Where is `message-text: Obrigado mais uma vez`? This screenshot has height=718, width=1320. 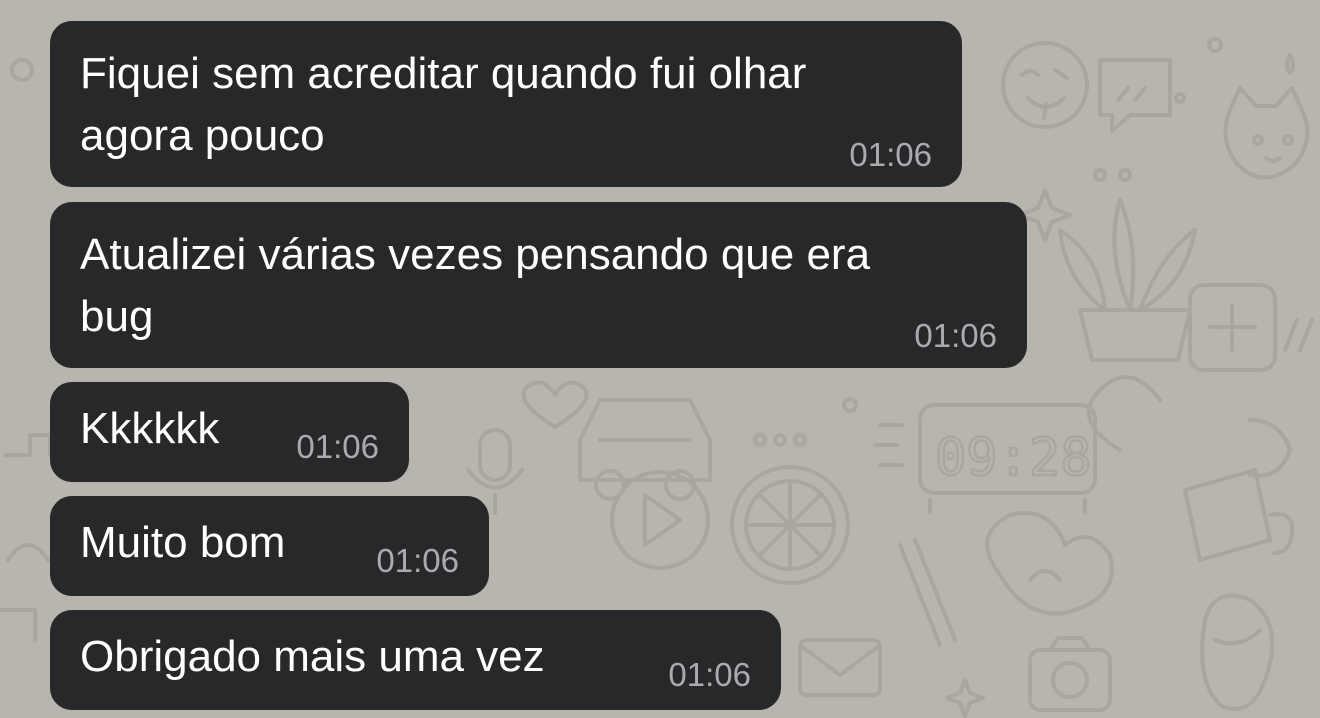
message-text: Obrigado mais uma vez is located at coordinates (312, 656).